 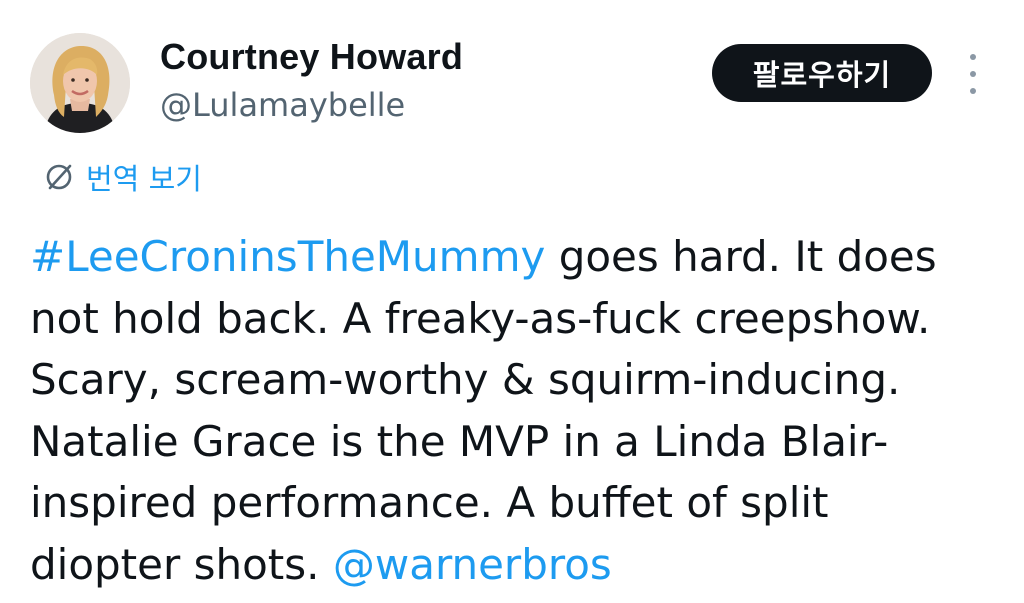 What do you see at coordinates (465, 379) in the screenshot?
I see `tweet-line: Scary, scream-worthy & squirm-inducing.` at bounding box center [465, 379].